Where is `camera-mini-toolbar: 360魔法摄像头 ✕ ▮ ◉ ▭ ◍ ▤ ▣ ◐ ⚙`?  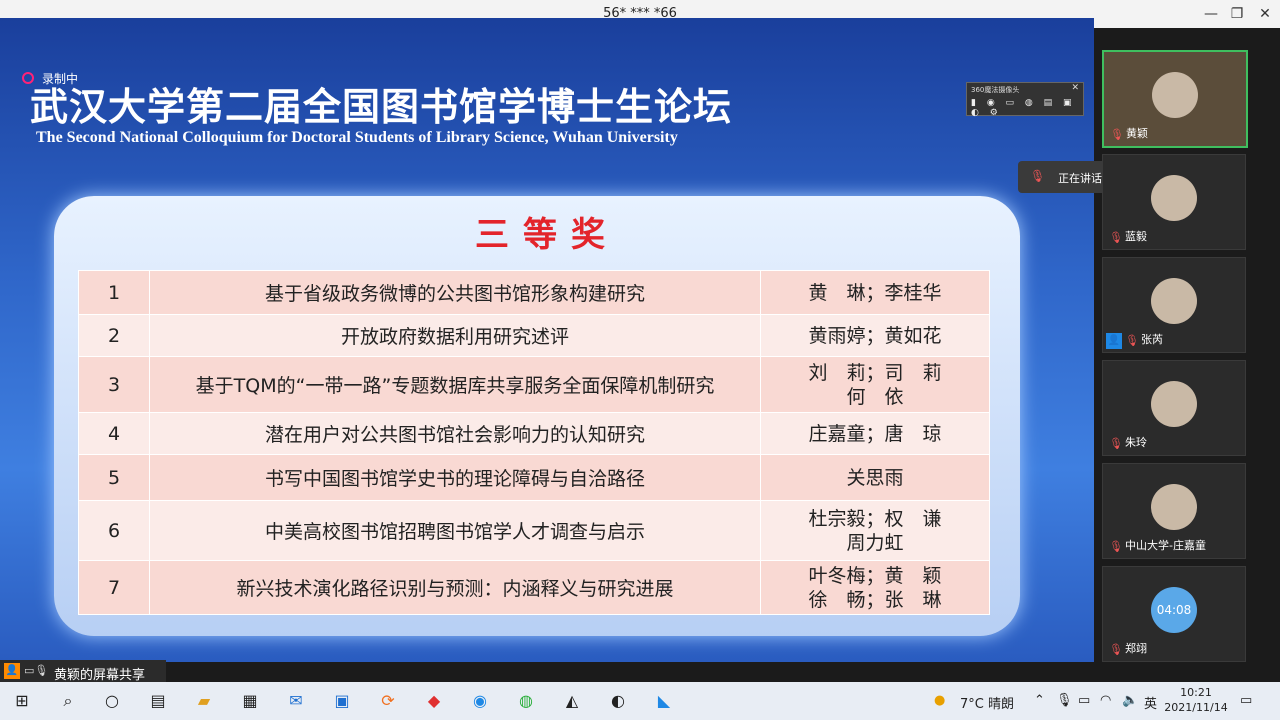 camera-mini-toolbar: 360魔法摄像头 ✕ ▮ ◉ ▭ ◍ ▤ ▣ ◐ ⚙ is located at coordinates (1025, 100).